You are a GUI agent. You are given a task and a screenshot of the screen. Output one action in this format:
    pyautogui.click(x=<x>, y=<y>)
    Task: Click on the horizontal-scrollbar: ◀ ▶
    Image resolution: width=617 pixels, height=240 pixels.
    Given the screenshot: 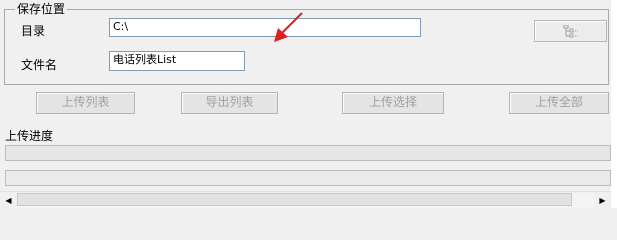 What is the action you would take?
    pyautogui.click(x=305, y=199)
    